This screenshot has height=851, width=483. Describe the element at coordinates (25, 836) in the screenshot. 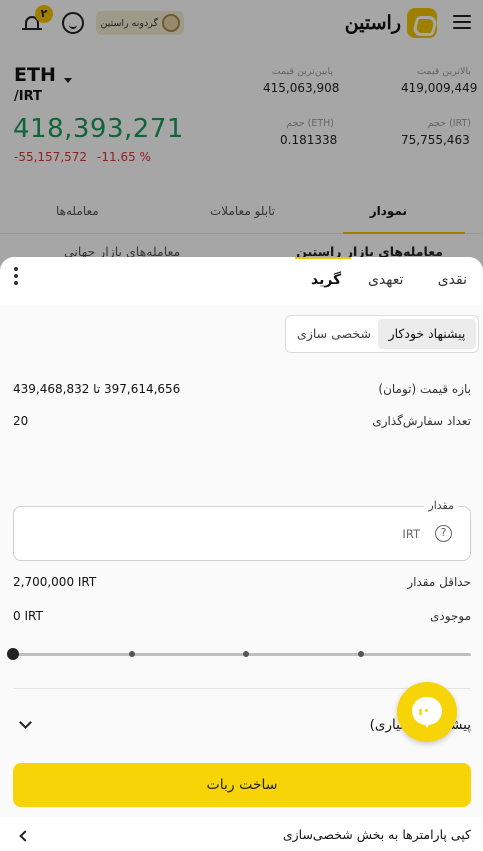

I see `chevron-left-icon` at that location.